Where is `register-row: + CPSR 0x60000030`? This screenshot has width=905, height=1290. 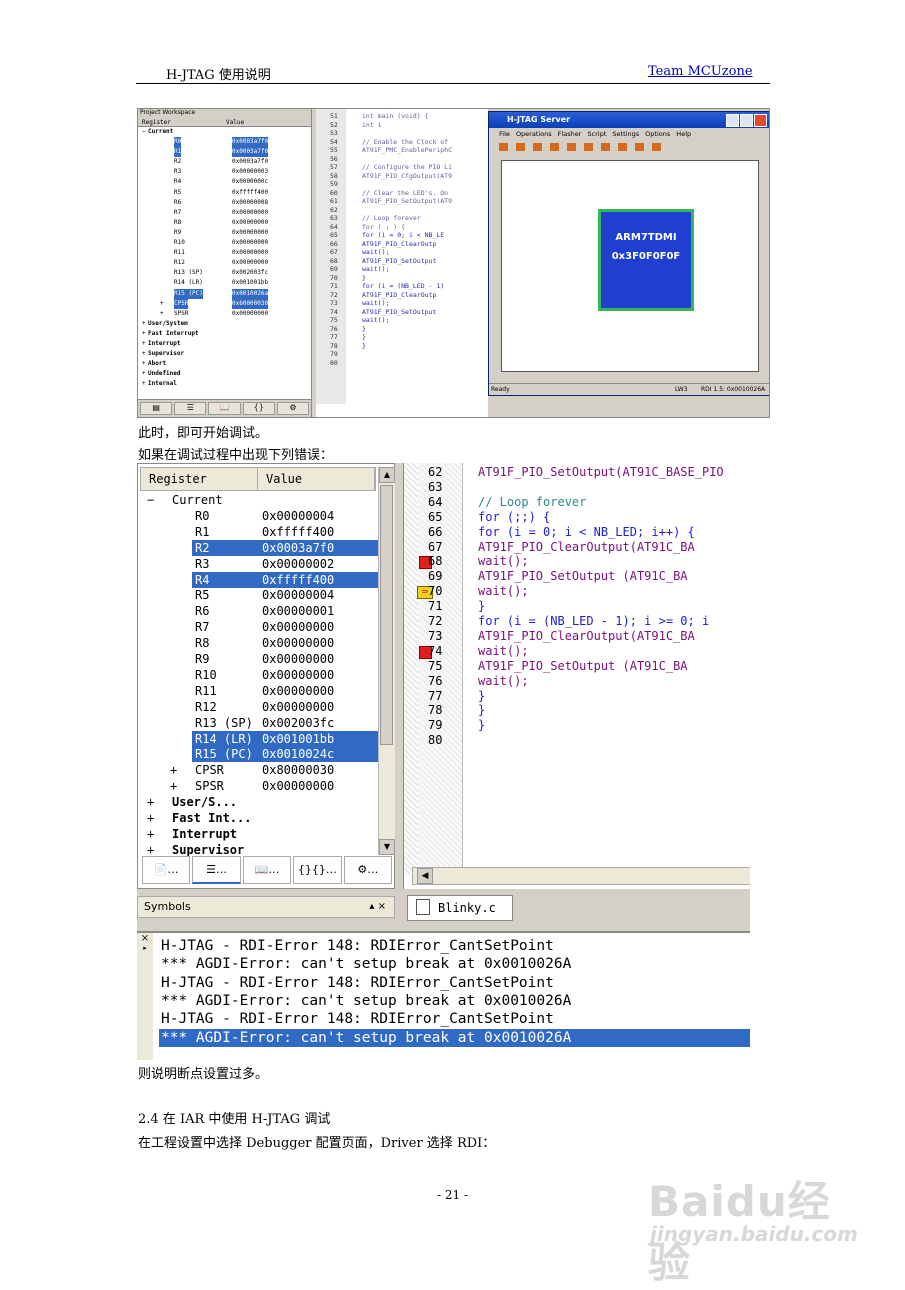 register-row: + CPSR 0x60000030 is located at coordinates (224, 303).